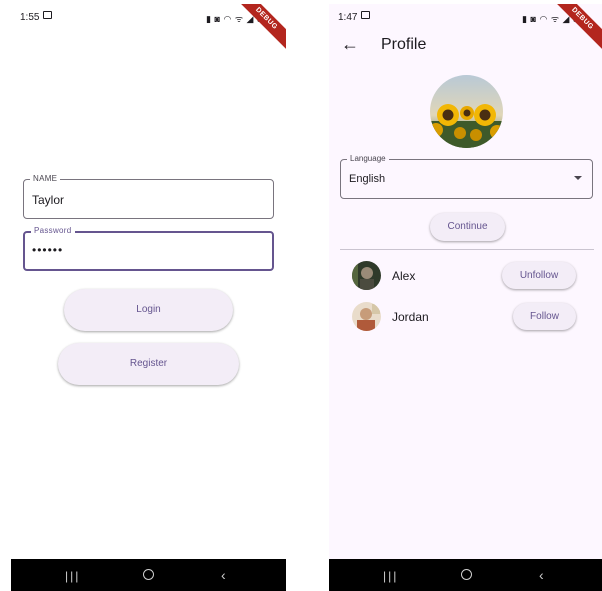 This screenshot has width=602, height=591. I want to click on follow-button: Follow, so click(544, 316).